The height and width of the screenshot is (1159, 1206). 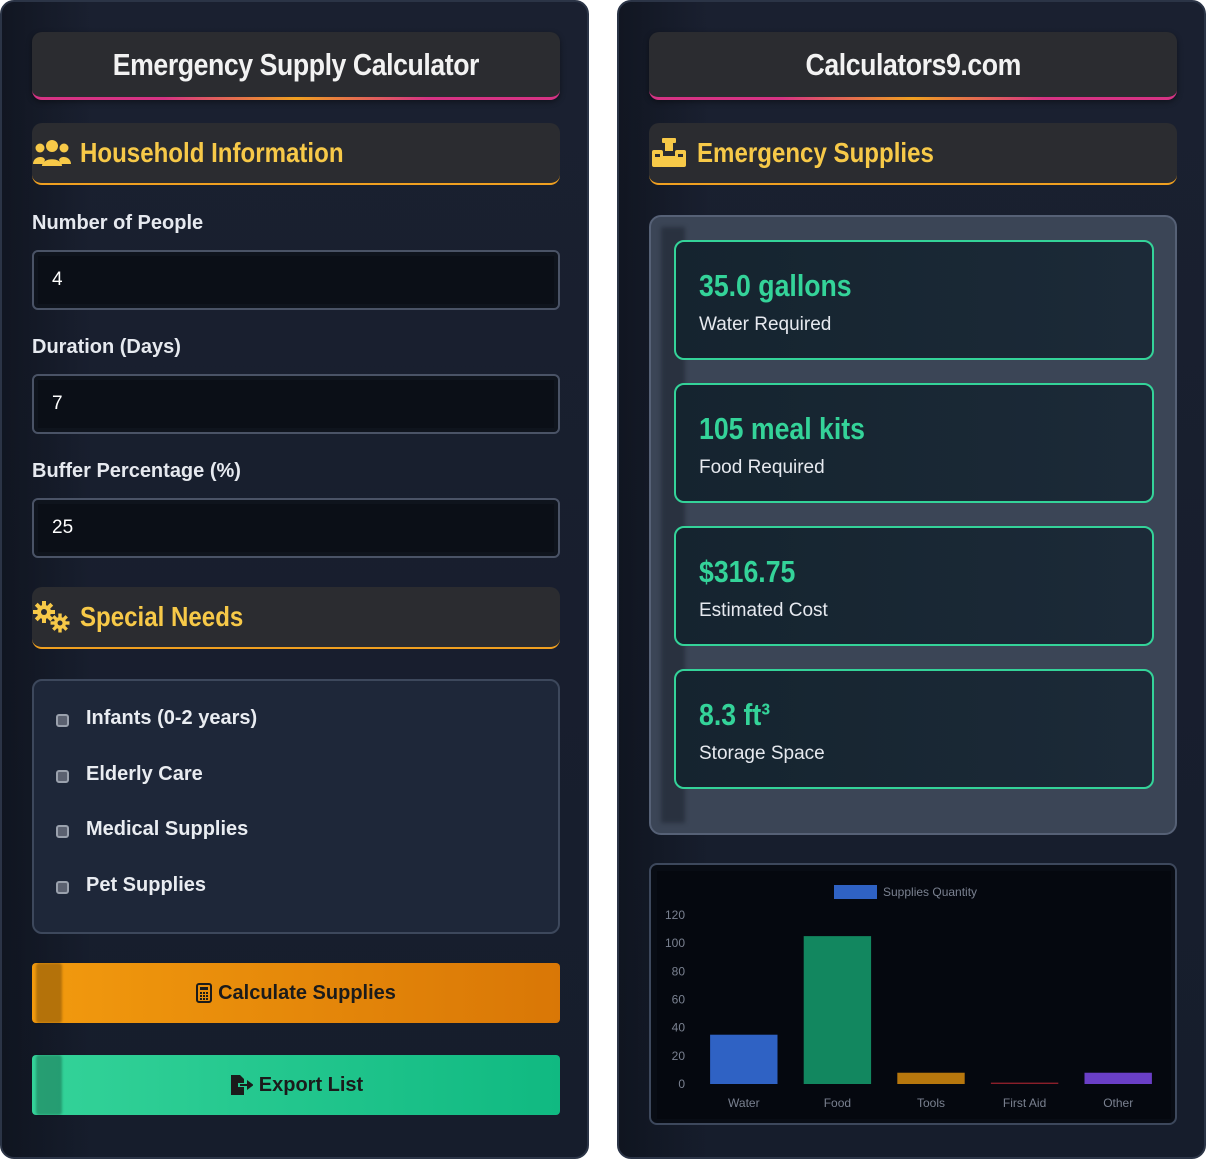 I want to click on bar-food, so click(x=837, y=1010).